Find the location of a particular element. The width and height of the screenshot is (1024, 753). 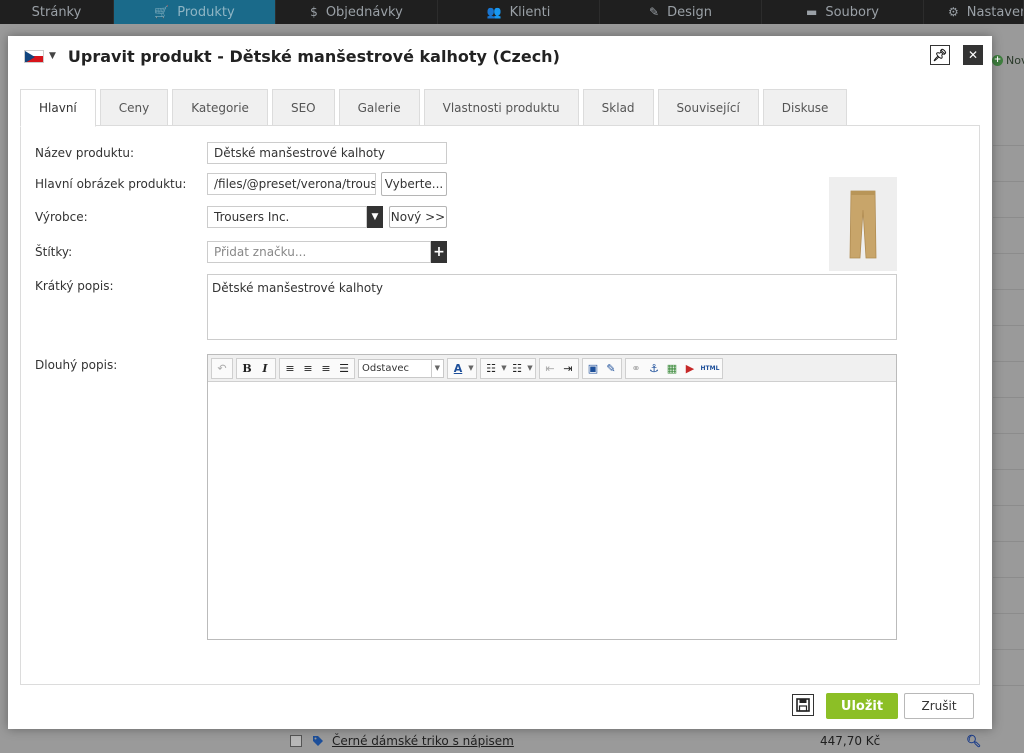

nav-item-products: 🛒 Produkty is located at coordinates (195, 12).